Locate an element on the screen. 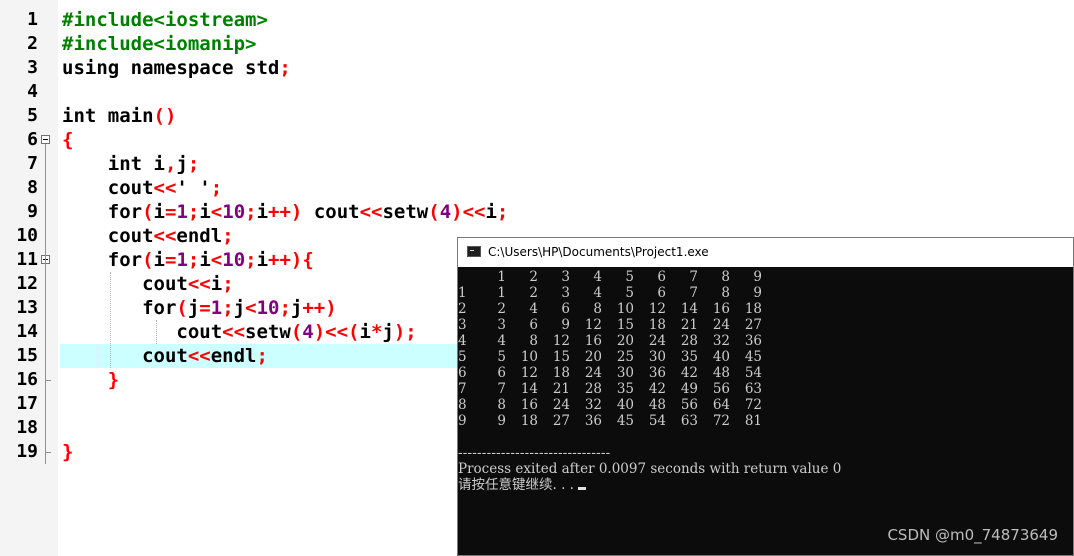  line-number: 4 is located at coordinates (32, 91).